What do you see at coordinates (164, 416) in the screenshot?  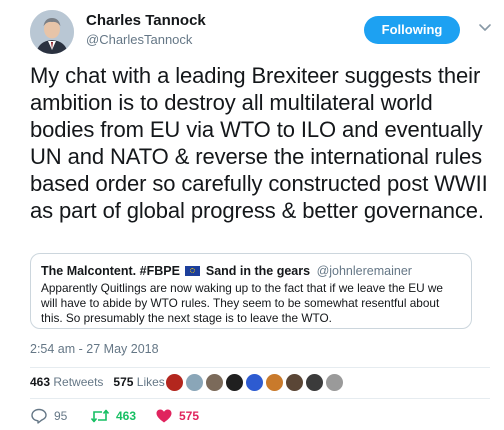 I see `heart-icon` at bounding box center [164, 416].